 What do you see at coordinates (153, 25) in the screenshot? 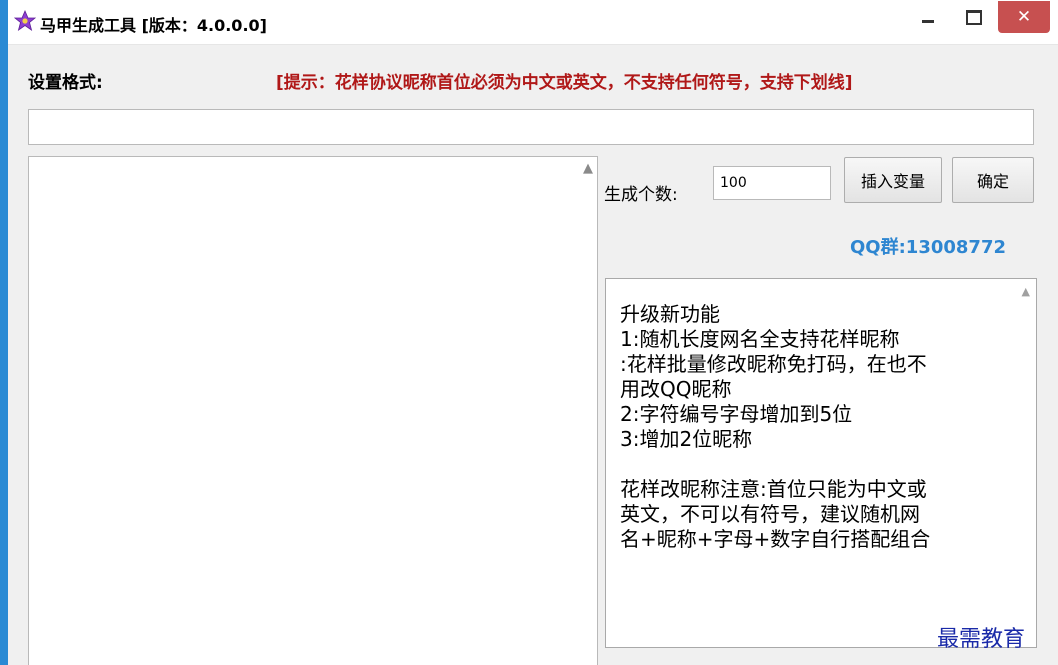
I see `window-title: 马甲生成工具 [版本：4.0.0.0]` at bounding box center [153, 25].